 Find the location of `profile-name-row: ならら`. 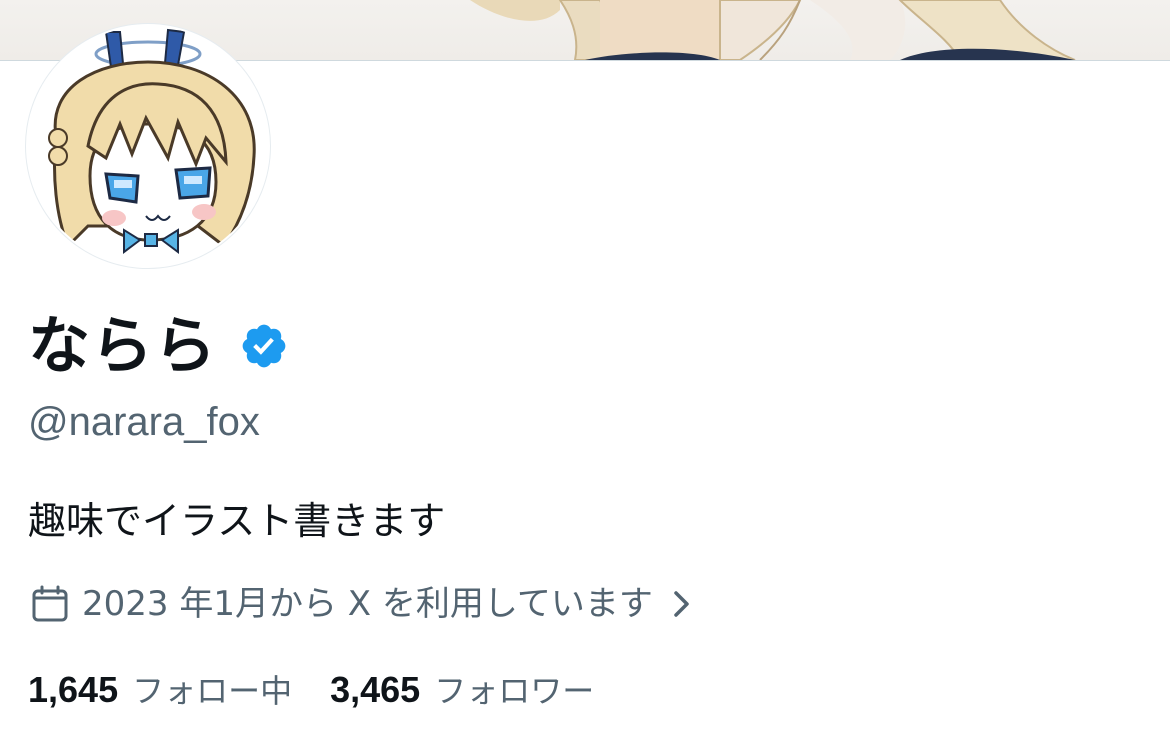

profile-name-row: ならら is located at coordinates (158, 346).